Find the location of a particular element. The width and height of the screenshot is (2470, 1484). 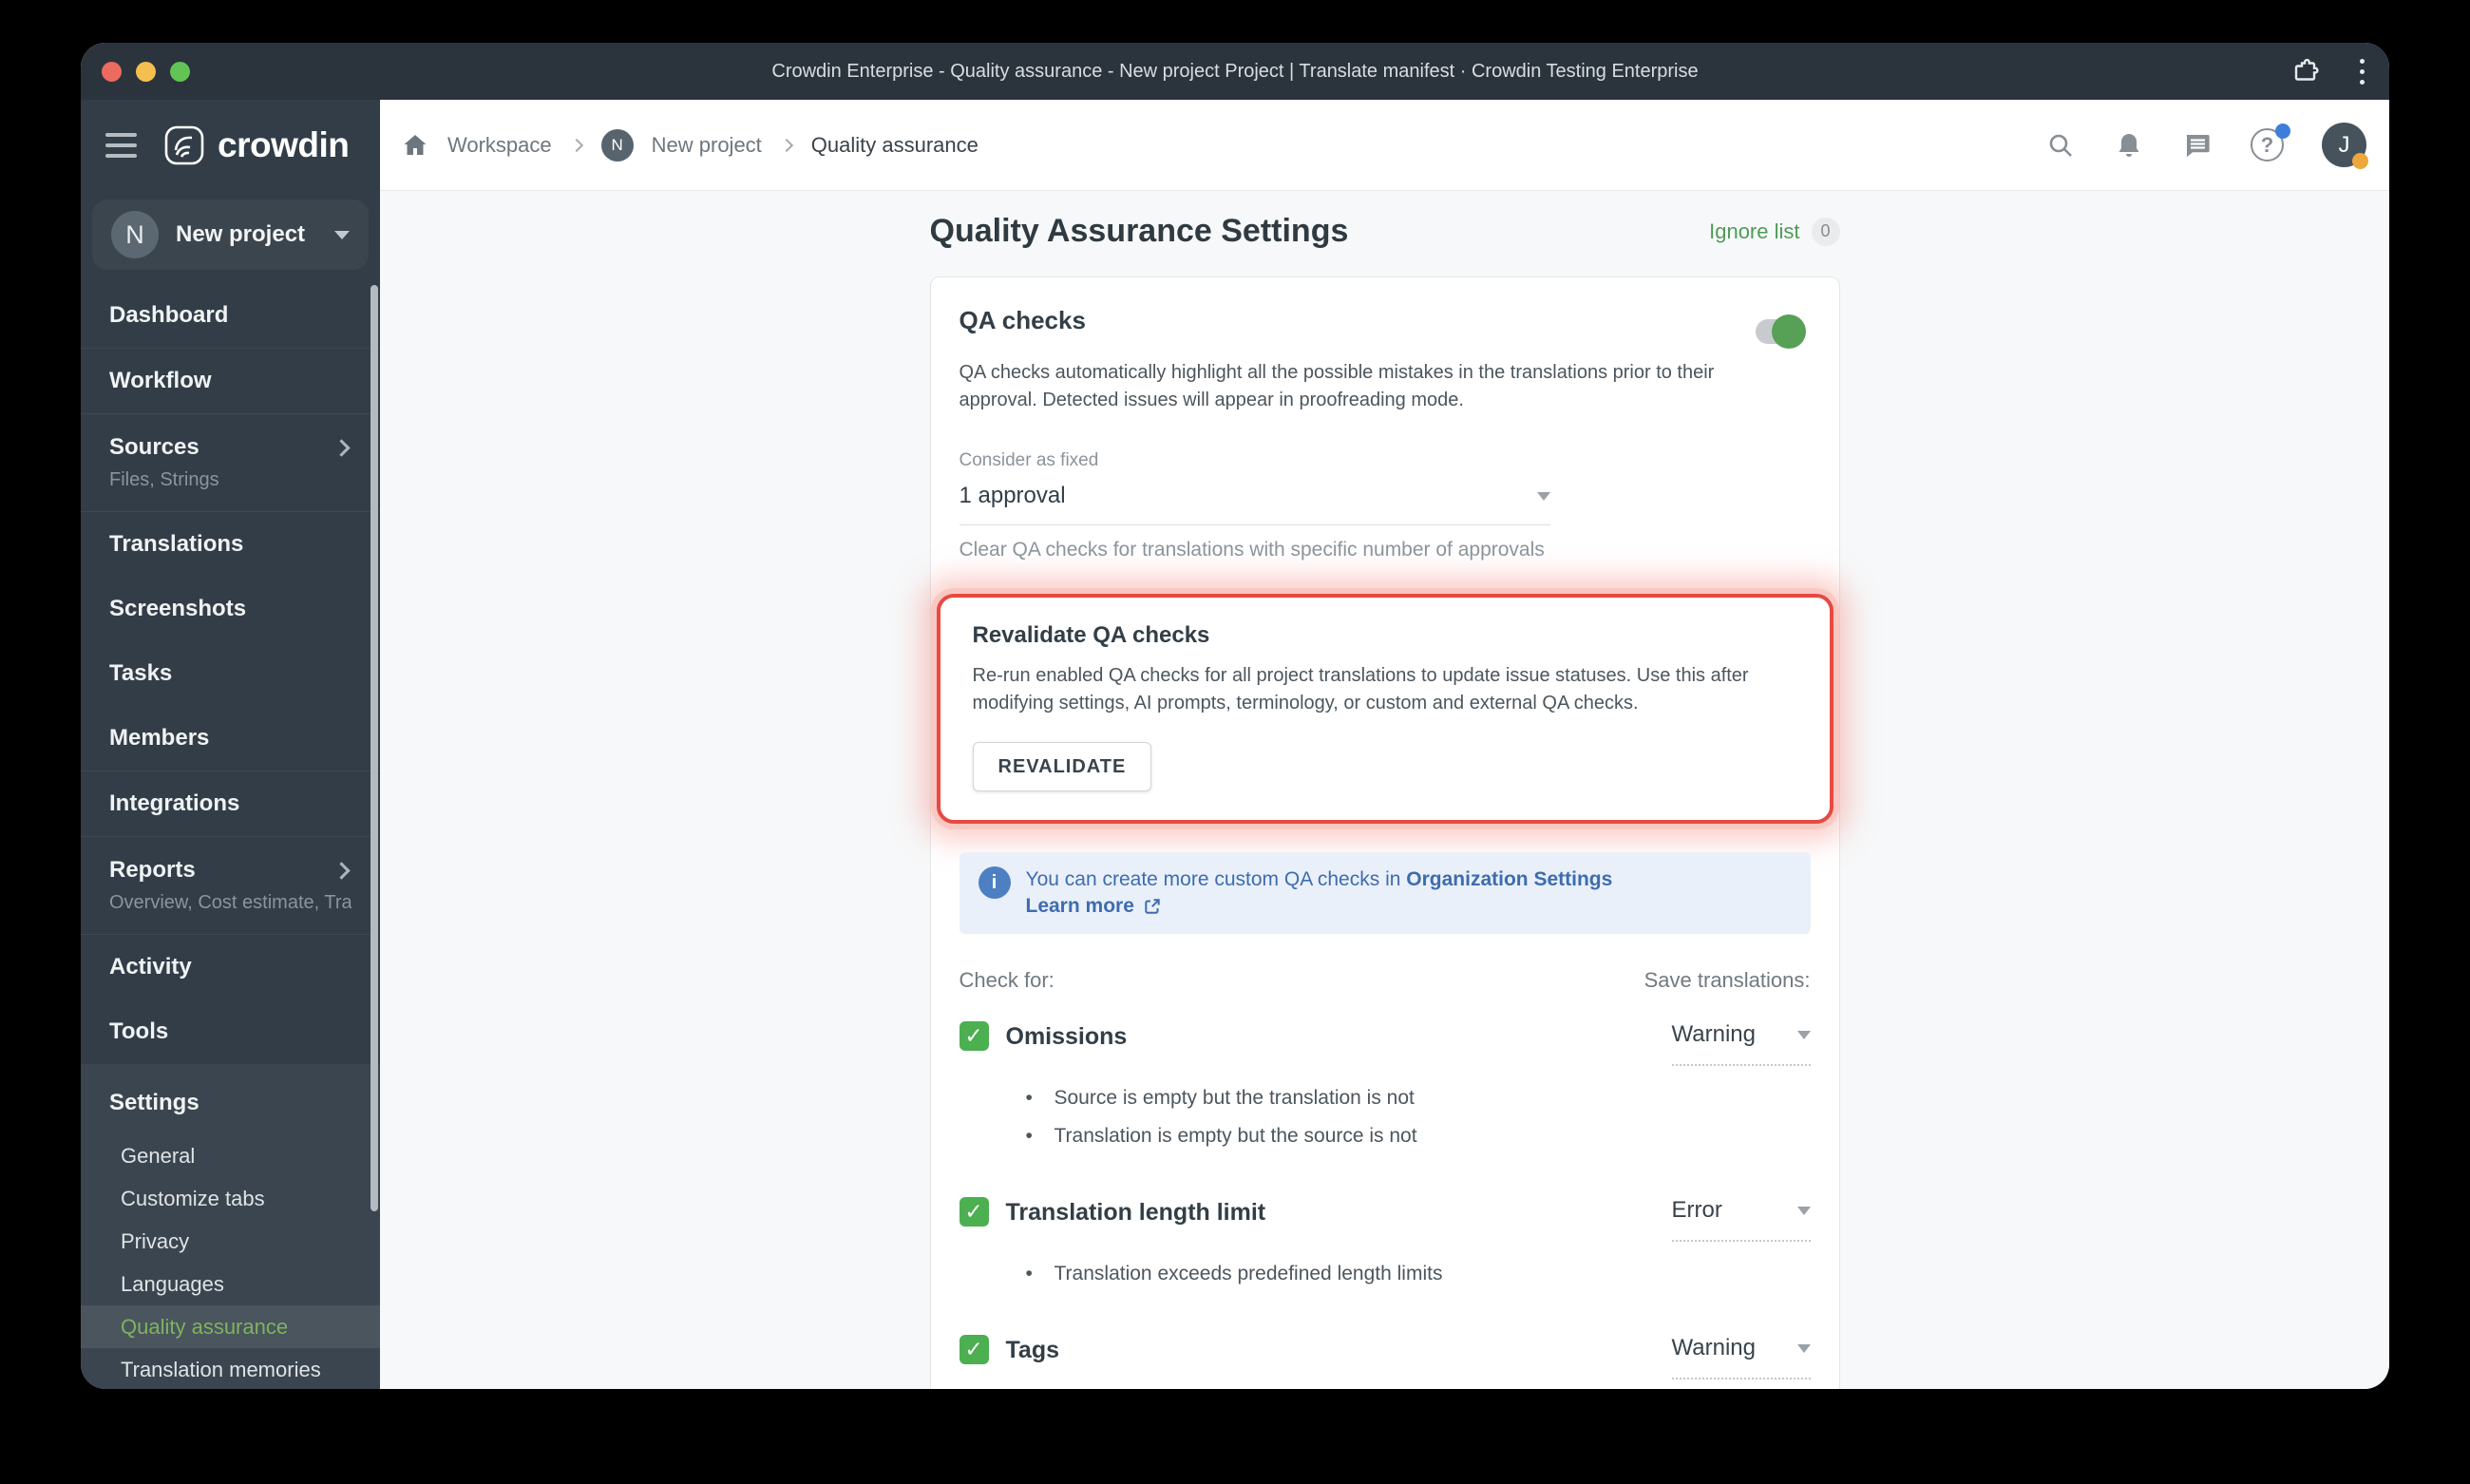

user-avatar: J is located at coordinates (2345, 146).